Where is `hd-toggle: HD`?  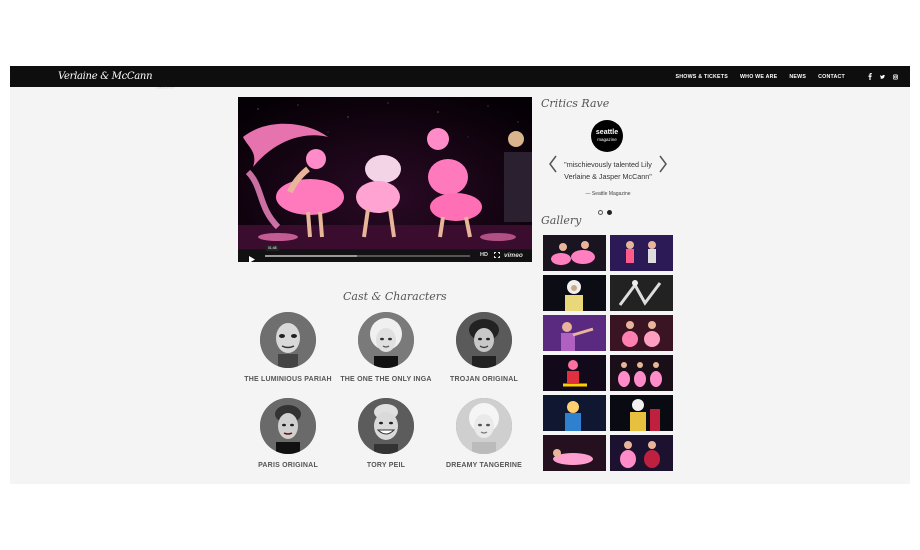
hd-toggle: HD is located at coordinates (484, 255).